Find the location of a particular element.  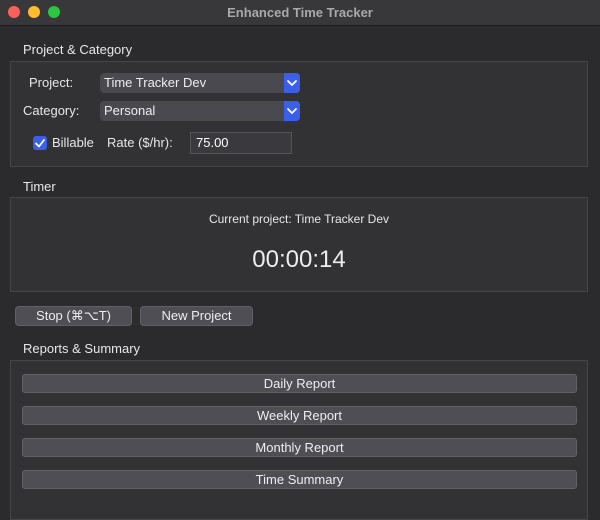

category-select: Personal is located at coordinates (200, 111).